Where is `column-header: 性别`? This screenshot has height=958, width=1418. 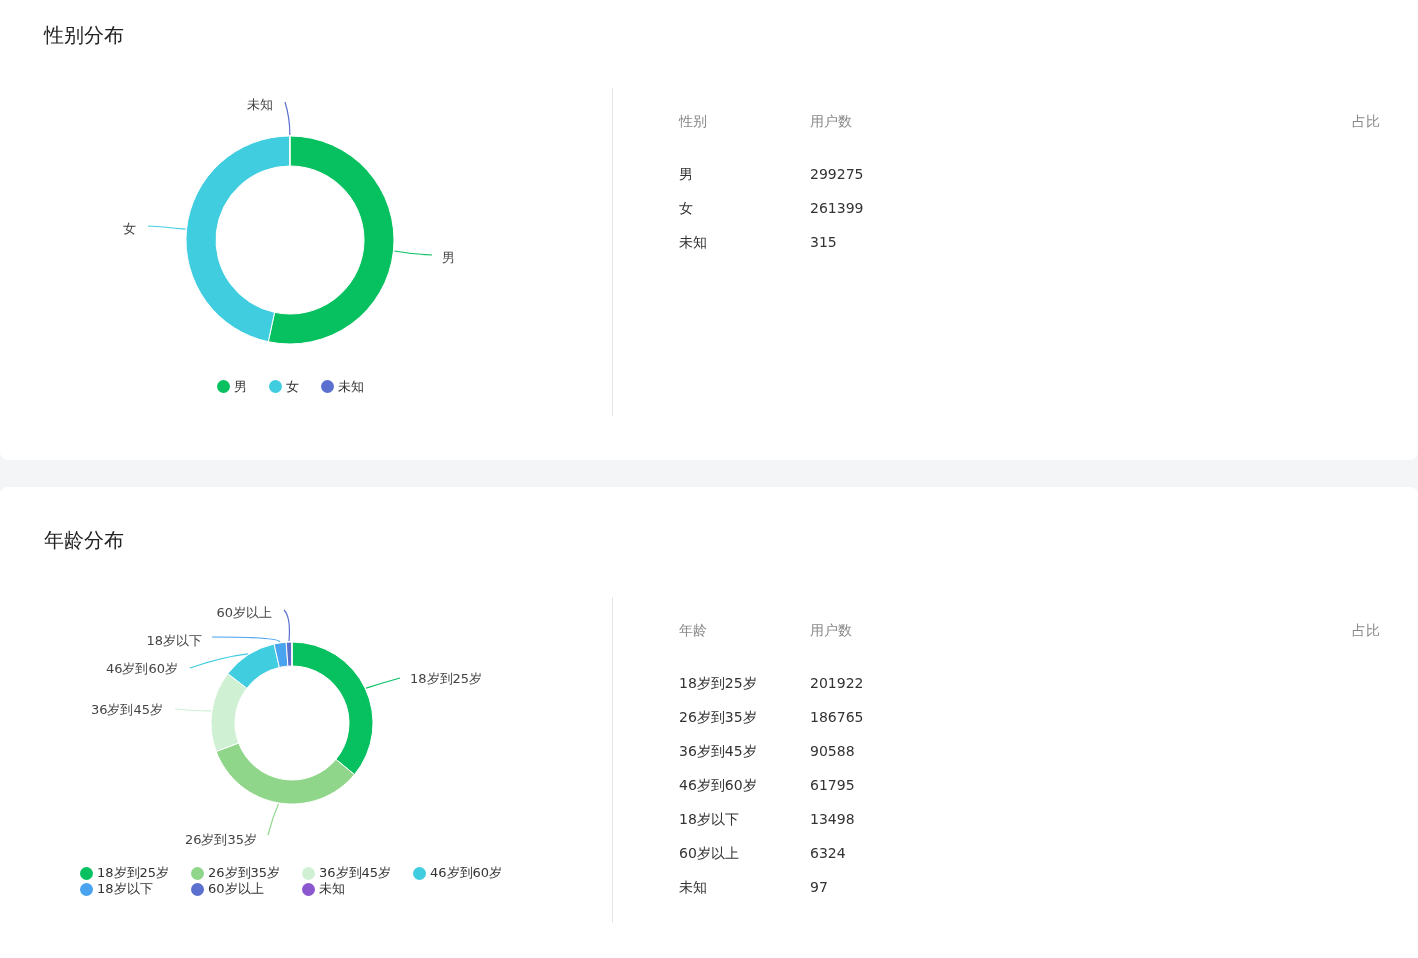
column-header: 性别 is located at coordinates (693, 121).